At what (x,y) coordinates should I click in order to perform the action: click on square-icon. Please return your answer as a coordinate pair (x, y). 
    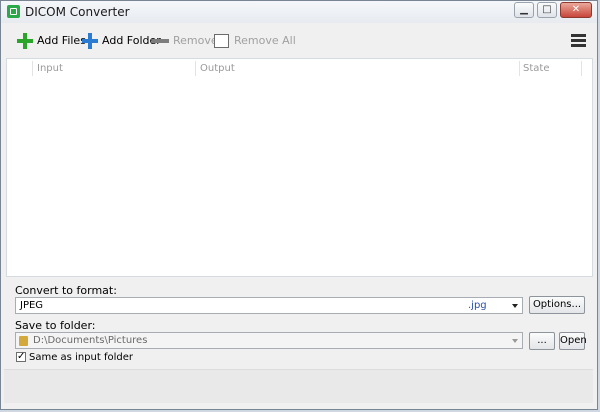
    Looking at the image, I should click on (221, 41).